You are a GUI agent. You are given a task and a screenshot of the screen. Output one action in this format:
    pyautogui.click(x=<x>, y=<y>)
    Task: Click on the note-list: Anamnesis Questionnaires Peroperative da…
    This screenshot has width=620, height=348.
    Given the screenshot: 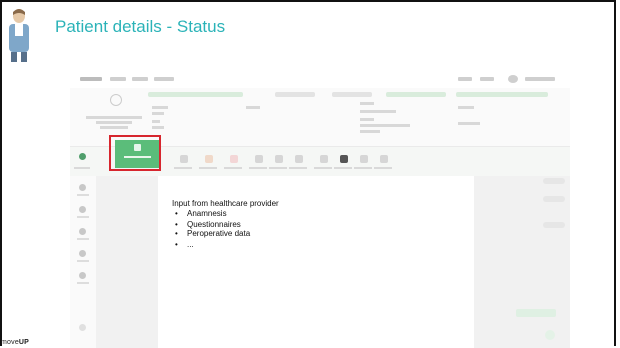 What is the action you would take?
    pyautogui.click(x=225, y=229)
    